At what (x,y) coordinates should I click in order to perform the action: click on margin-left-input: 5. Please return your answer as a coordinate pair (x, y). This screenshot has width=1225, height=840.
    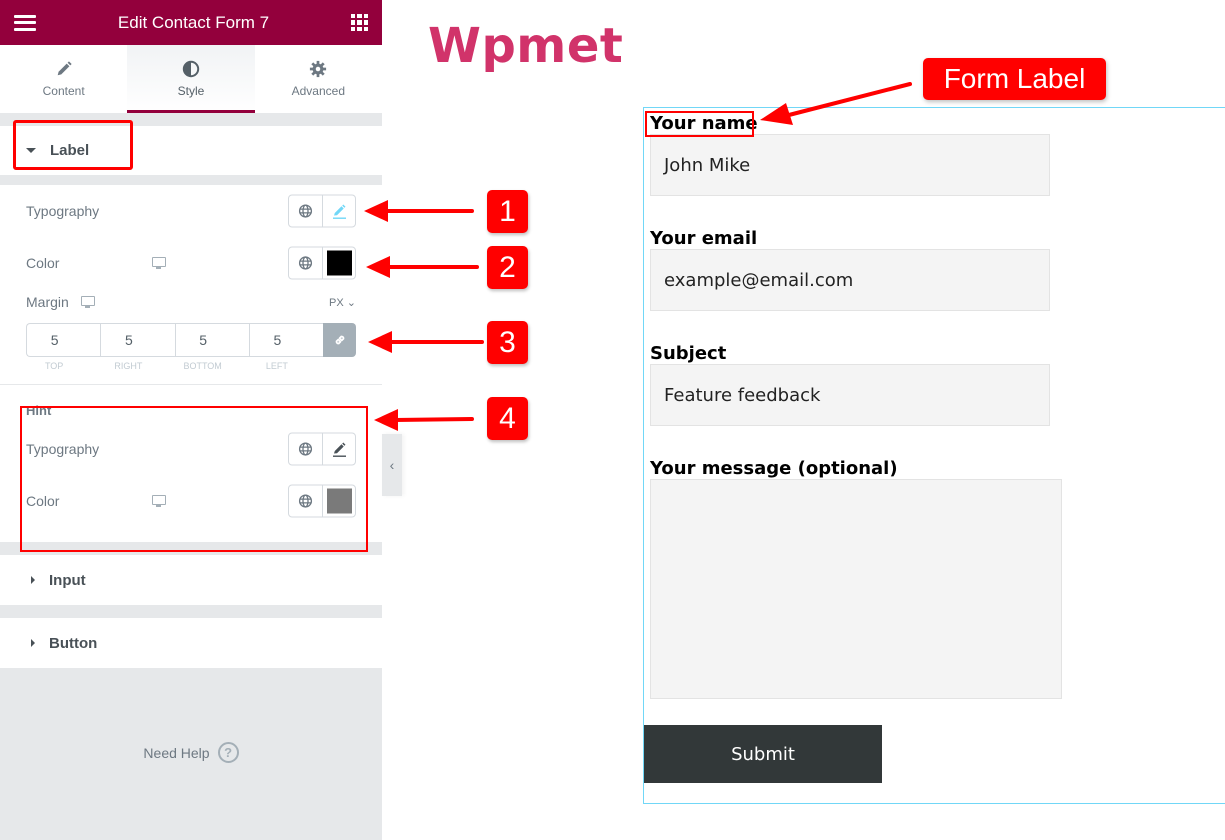
    Looking at the image, I should click on (285, 340).